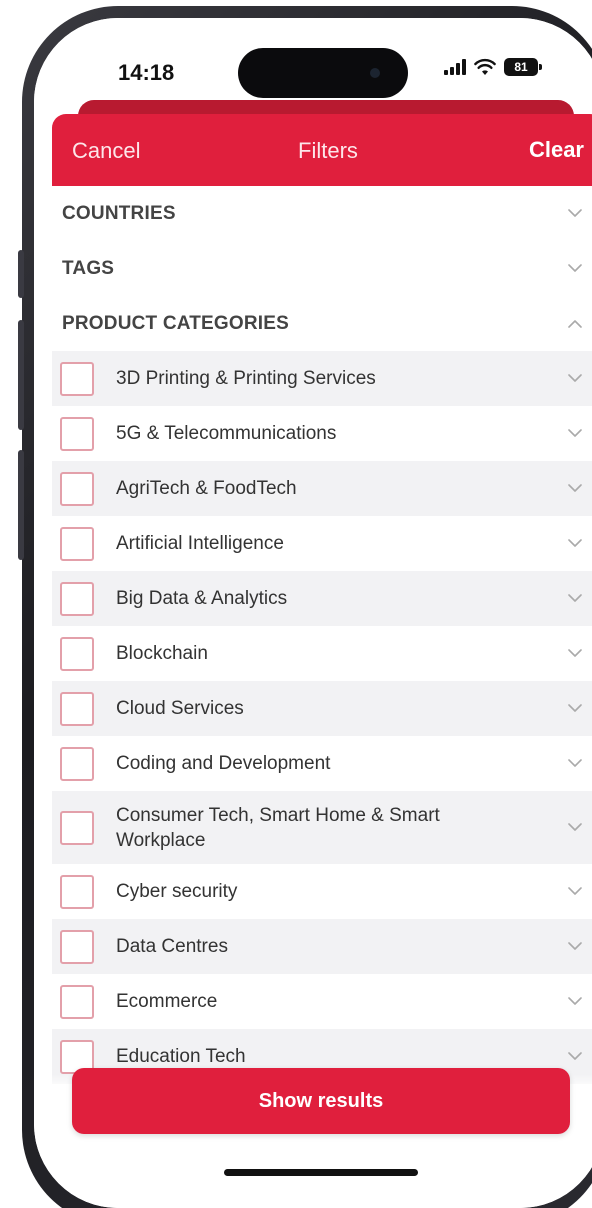 The width and height of the screenshot is (592, 1208). Describe the element at coordinates (88, 268) in the screenshot. I see `section-label: TAGS` at that location.